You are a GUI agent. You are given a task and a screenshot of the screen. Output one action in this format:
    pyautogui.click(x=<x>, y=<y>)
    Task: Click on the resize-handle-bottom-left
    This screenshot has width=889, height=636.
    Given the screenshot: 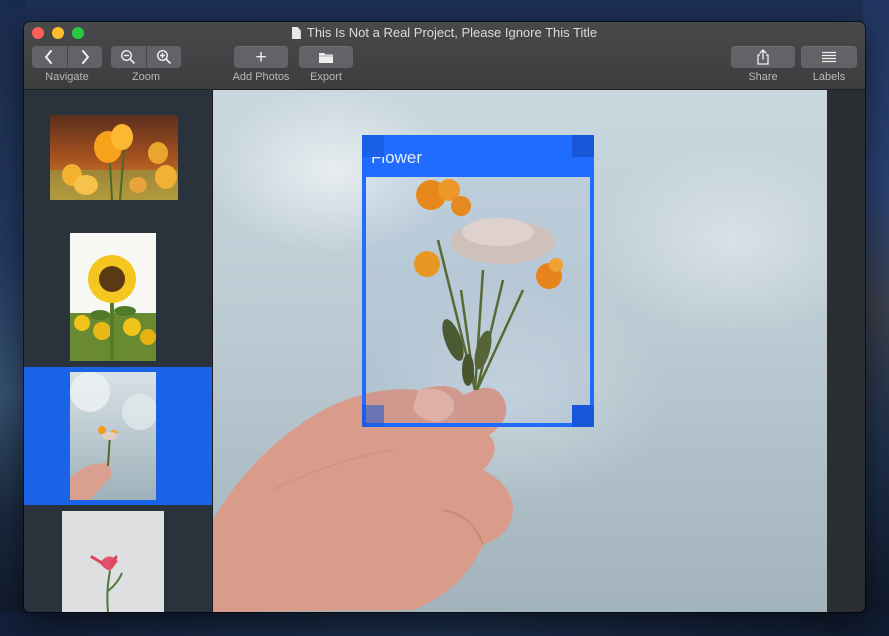 What is the action you would take?
    pyautogui.click(x=373, y=416)
    